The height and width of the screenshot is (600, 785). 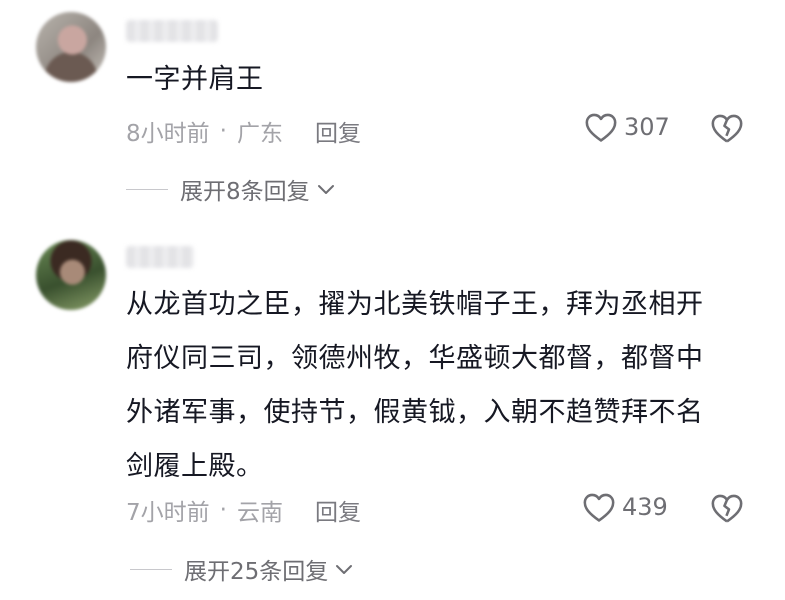 I want to click on comment-meta: 7小时前 · 云南 回复, so click(x=243, y=510).